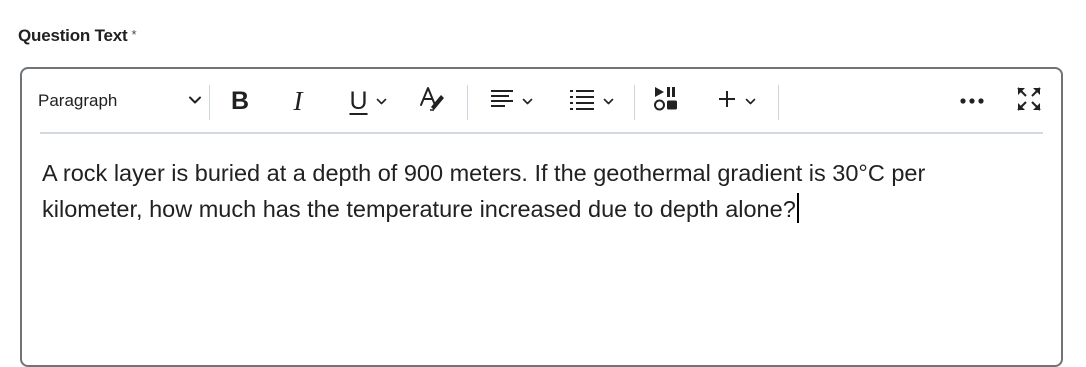 This screenshot has height=367, width=1086. I want to click on more-options-button, so click(972, 101).